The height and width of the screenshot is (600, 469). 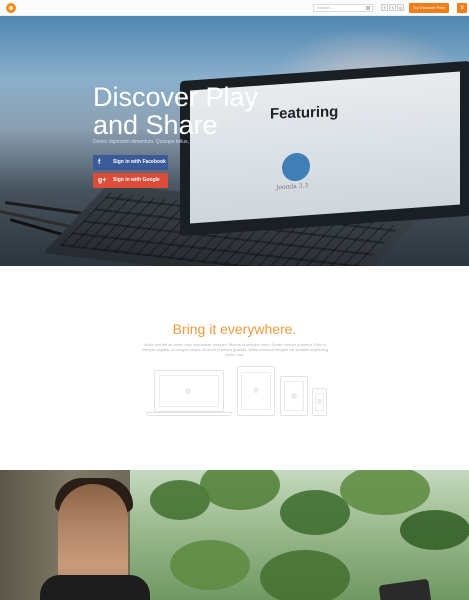 I want to click on sign-in-google-button: g+ Sign in with Google, so click(x=130, y=180).